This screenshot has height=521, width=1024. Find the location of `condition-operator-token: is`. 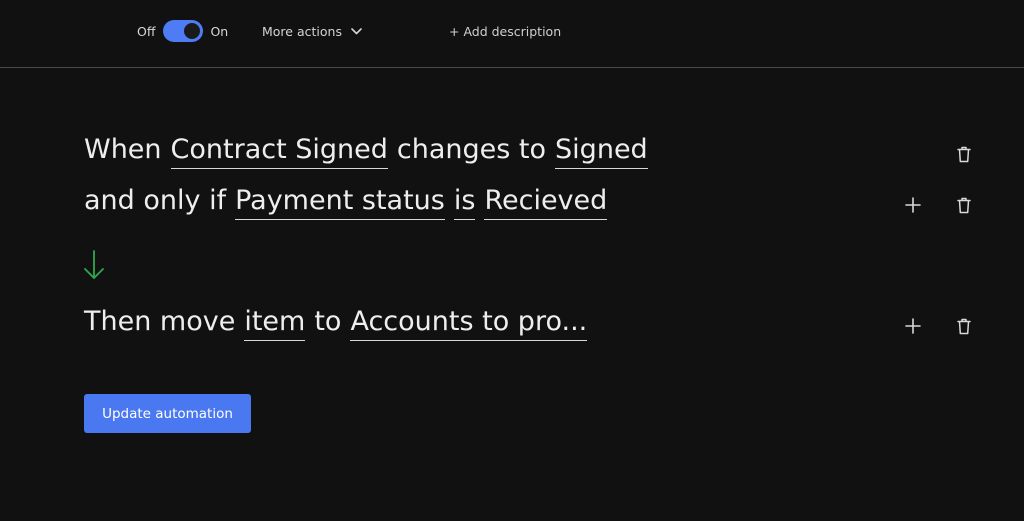

condition-operator-token: is is located at coordinates (464, 202).